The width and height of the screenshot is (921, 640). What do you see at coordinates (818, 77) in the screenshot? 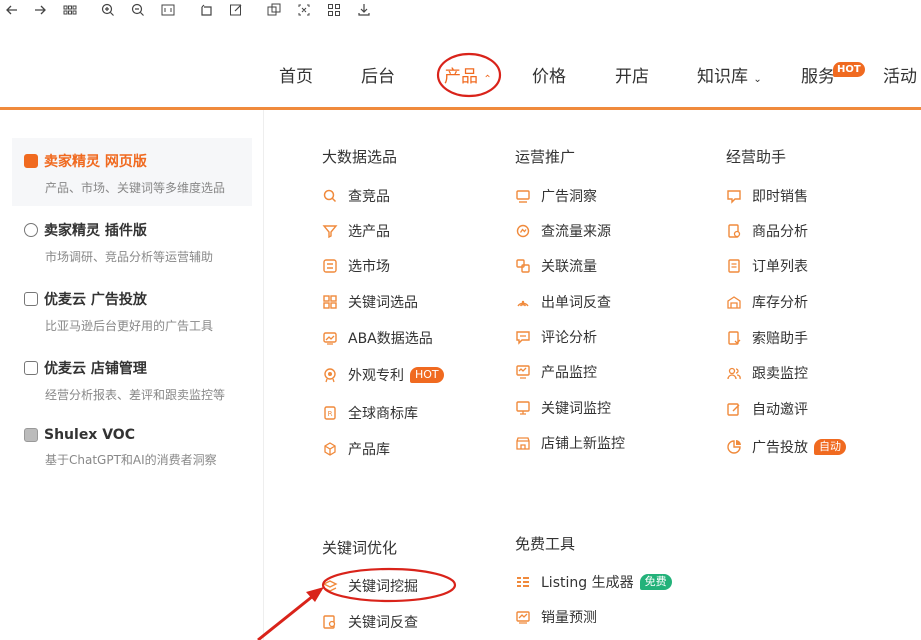
I see `nav-service-label: 服务` at bounding box center [818, 77].